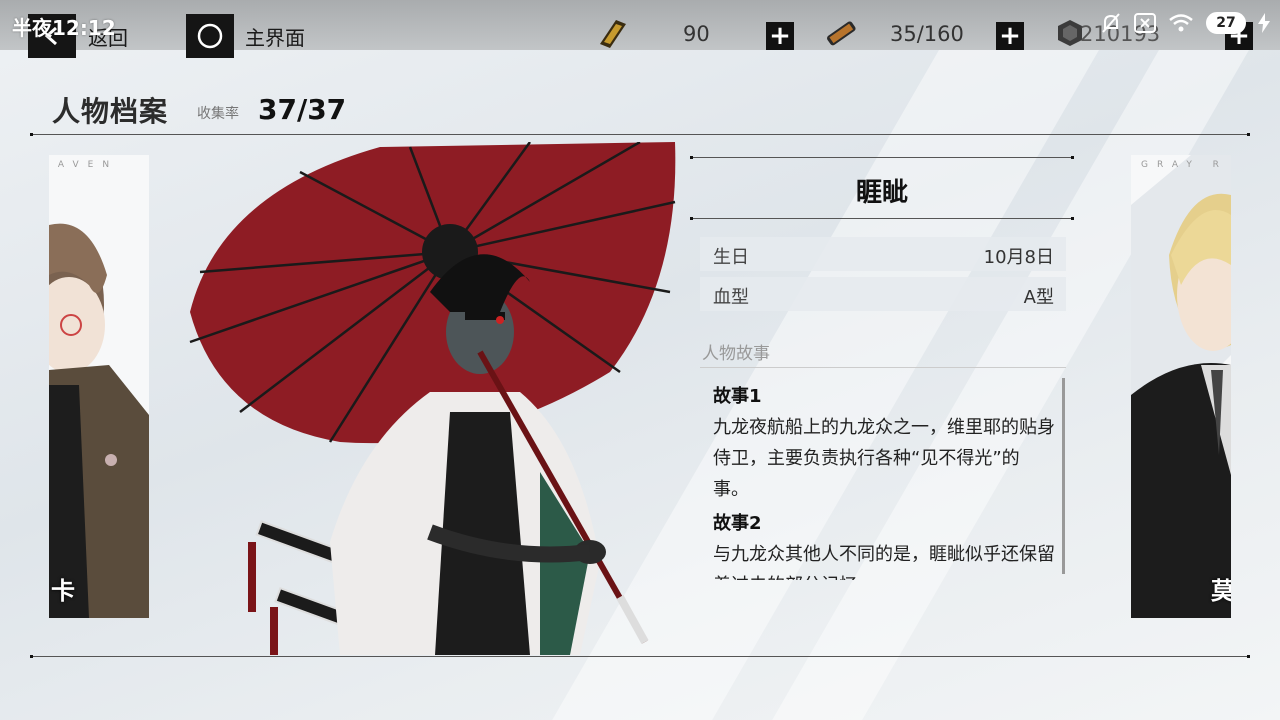  Describe the element at coordinates (737, 396) in the screenshot. I see `story-title: 故事1` at that location.